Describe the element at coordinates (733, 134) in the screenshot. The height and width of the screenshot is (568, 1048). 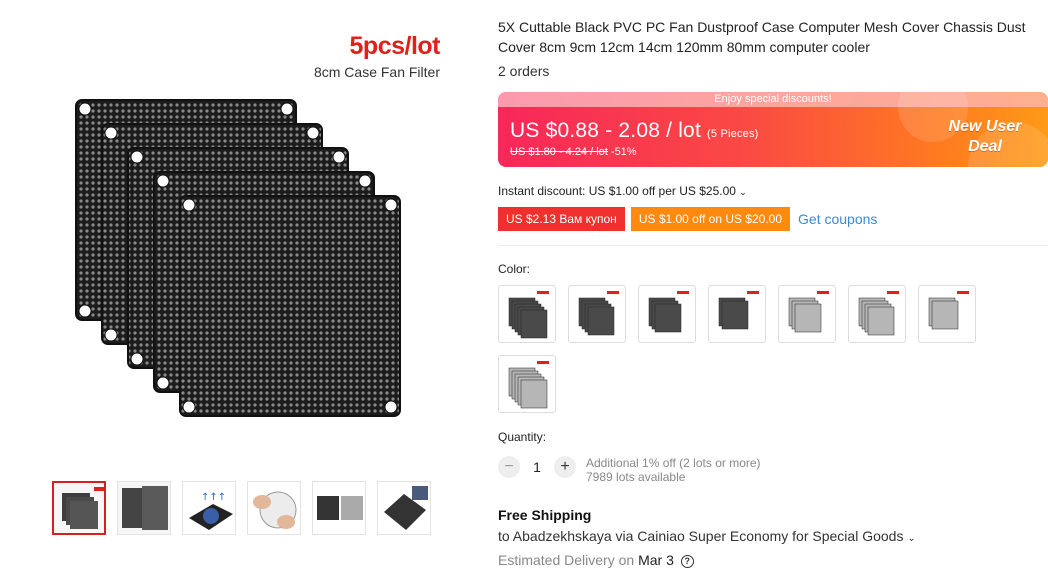
I see `price-pieces: (5 Pieces)` at that location.